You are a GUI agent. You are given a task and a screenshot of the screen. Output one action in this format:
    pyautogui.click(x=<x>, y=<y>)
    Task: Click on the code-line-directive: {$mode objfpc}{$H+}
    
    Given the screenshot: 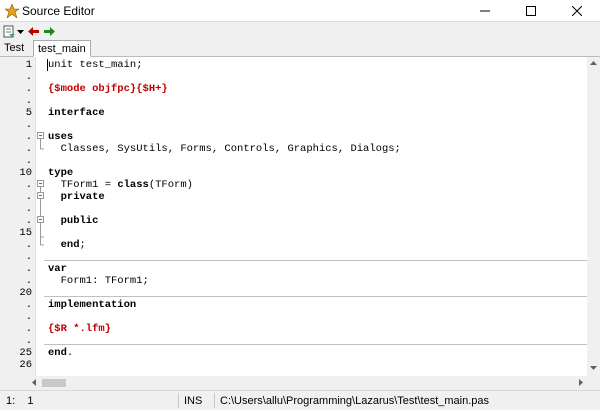 What is the action you would take?
    pyautogui.click(x=108, y=89)
    